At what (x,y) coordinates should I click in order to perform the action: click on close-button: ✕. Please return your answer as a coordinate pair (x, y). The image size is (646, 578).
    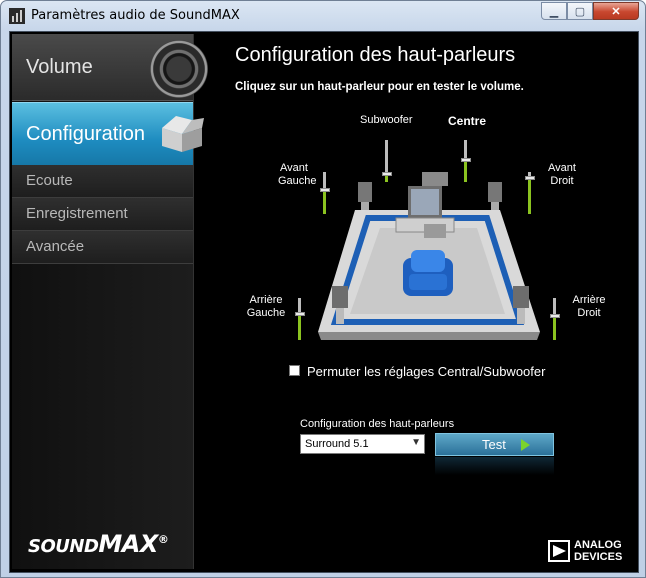
    Looking at the image, I should click on (616, 11).